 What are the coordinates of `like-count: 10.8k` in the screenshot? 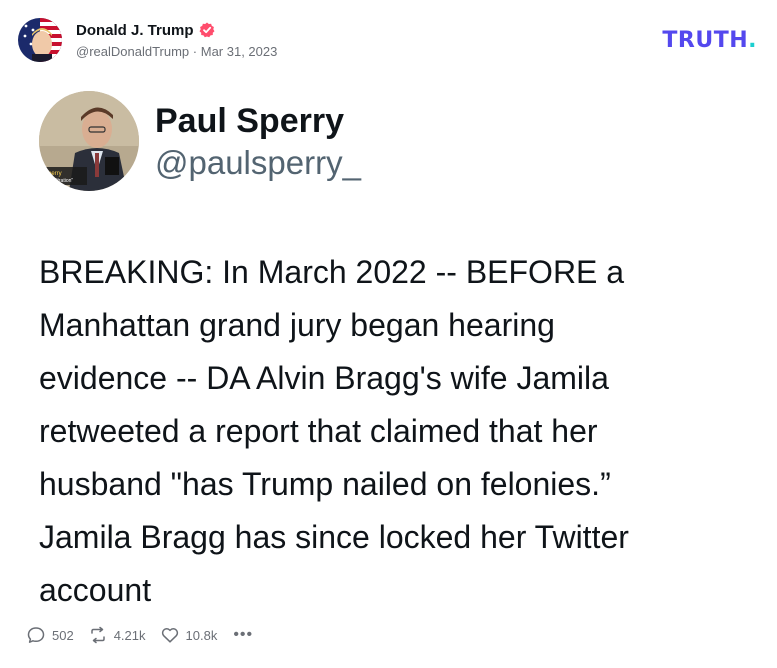 It's located at (201, 635).